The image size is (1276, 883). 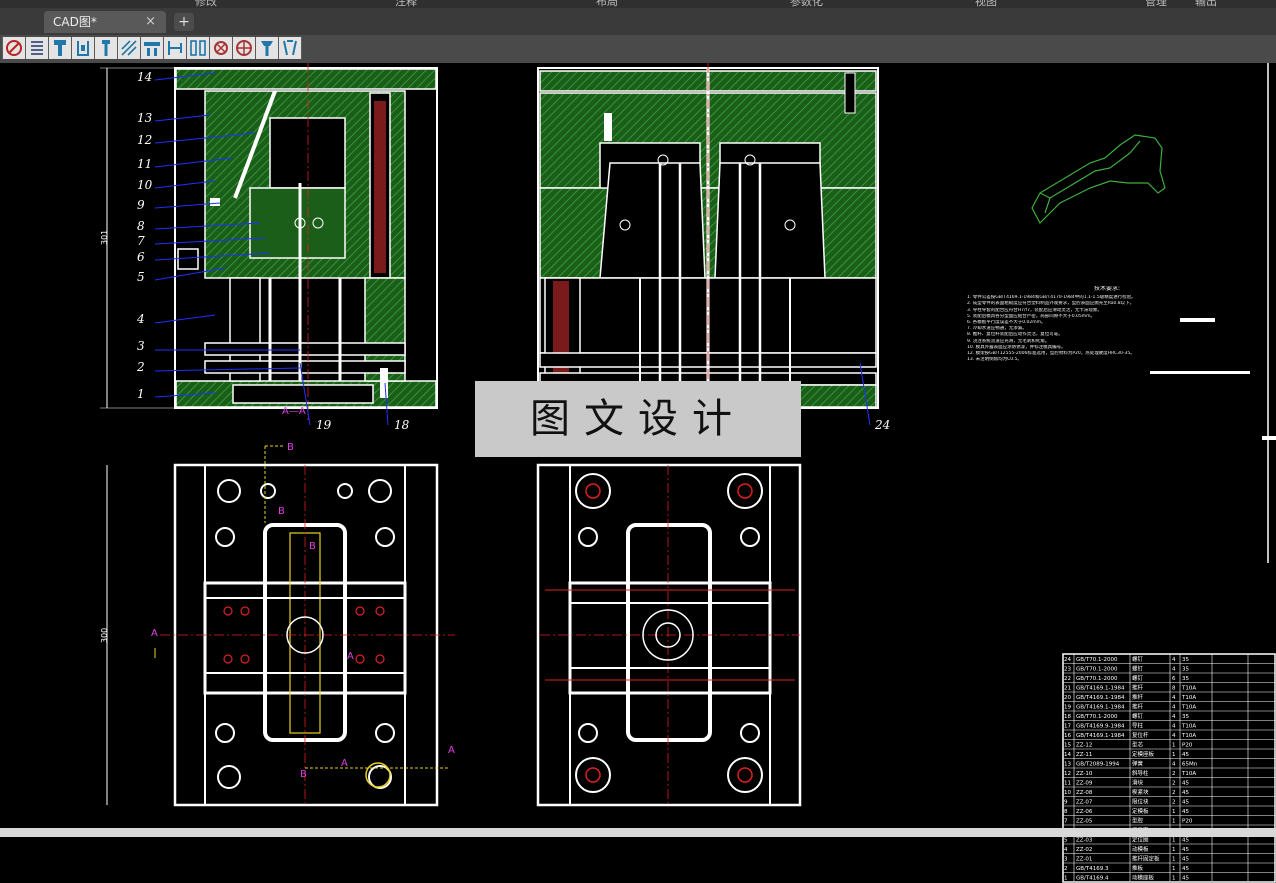 What do you see at coordinates (1174, 679) in the screenshot?
I see `bom-cell: 6` at bounding box center [1174, 679].